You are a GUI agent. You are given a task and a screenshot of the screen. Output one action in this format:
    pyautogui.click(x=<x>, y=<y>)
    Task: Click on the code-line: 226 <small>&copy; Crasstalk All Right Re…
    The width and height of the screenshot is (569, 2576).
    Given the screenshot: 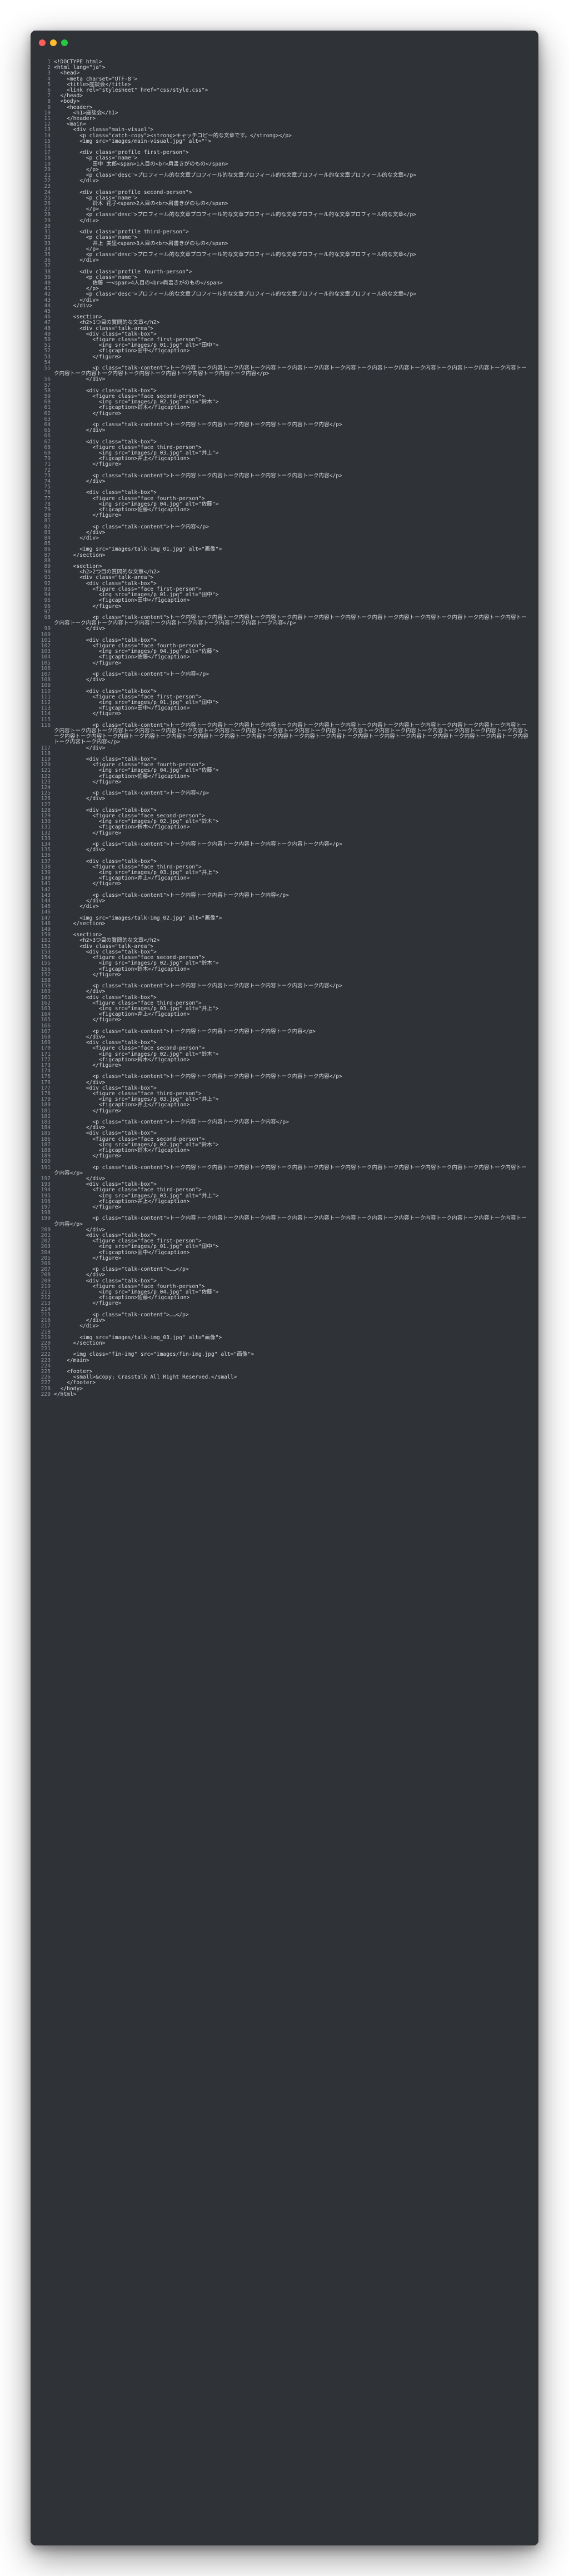 What is the action you would take?
    pyautogui.click(x=284, y=1377)
    